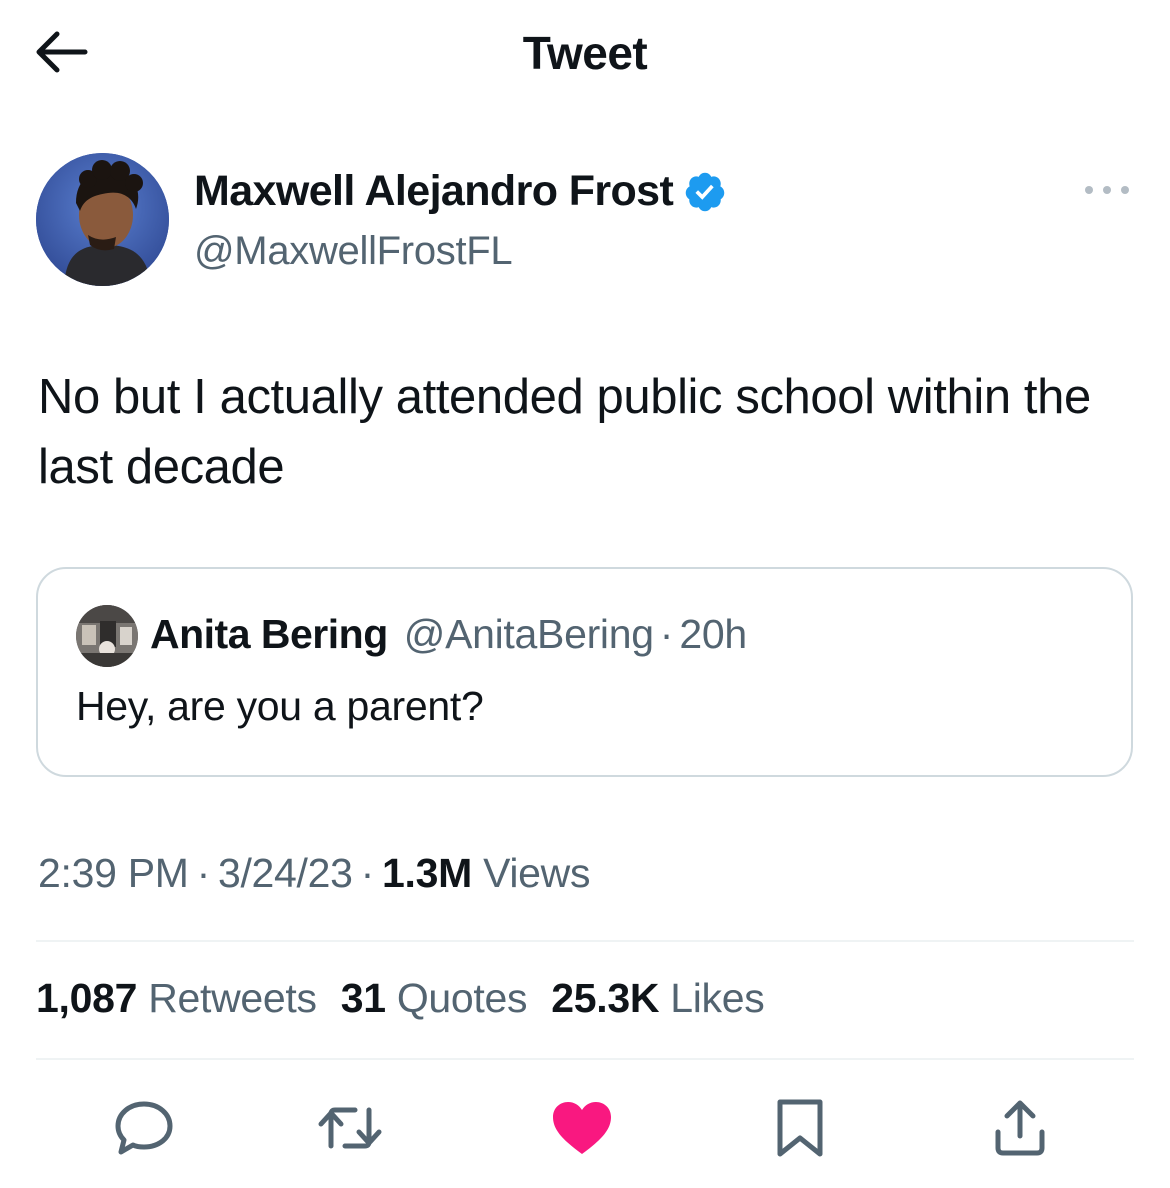  I want to click on quoted-avatar, so click(107, 636).